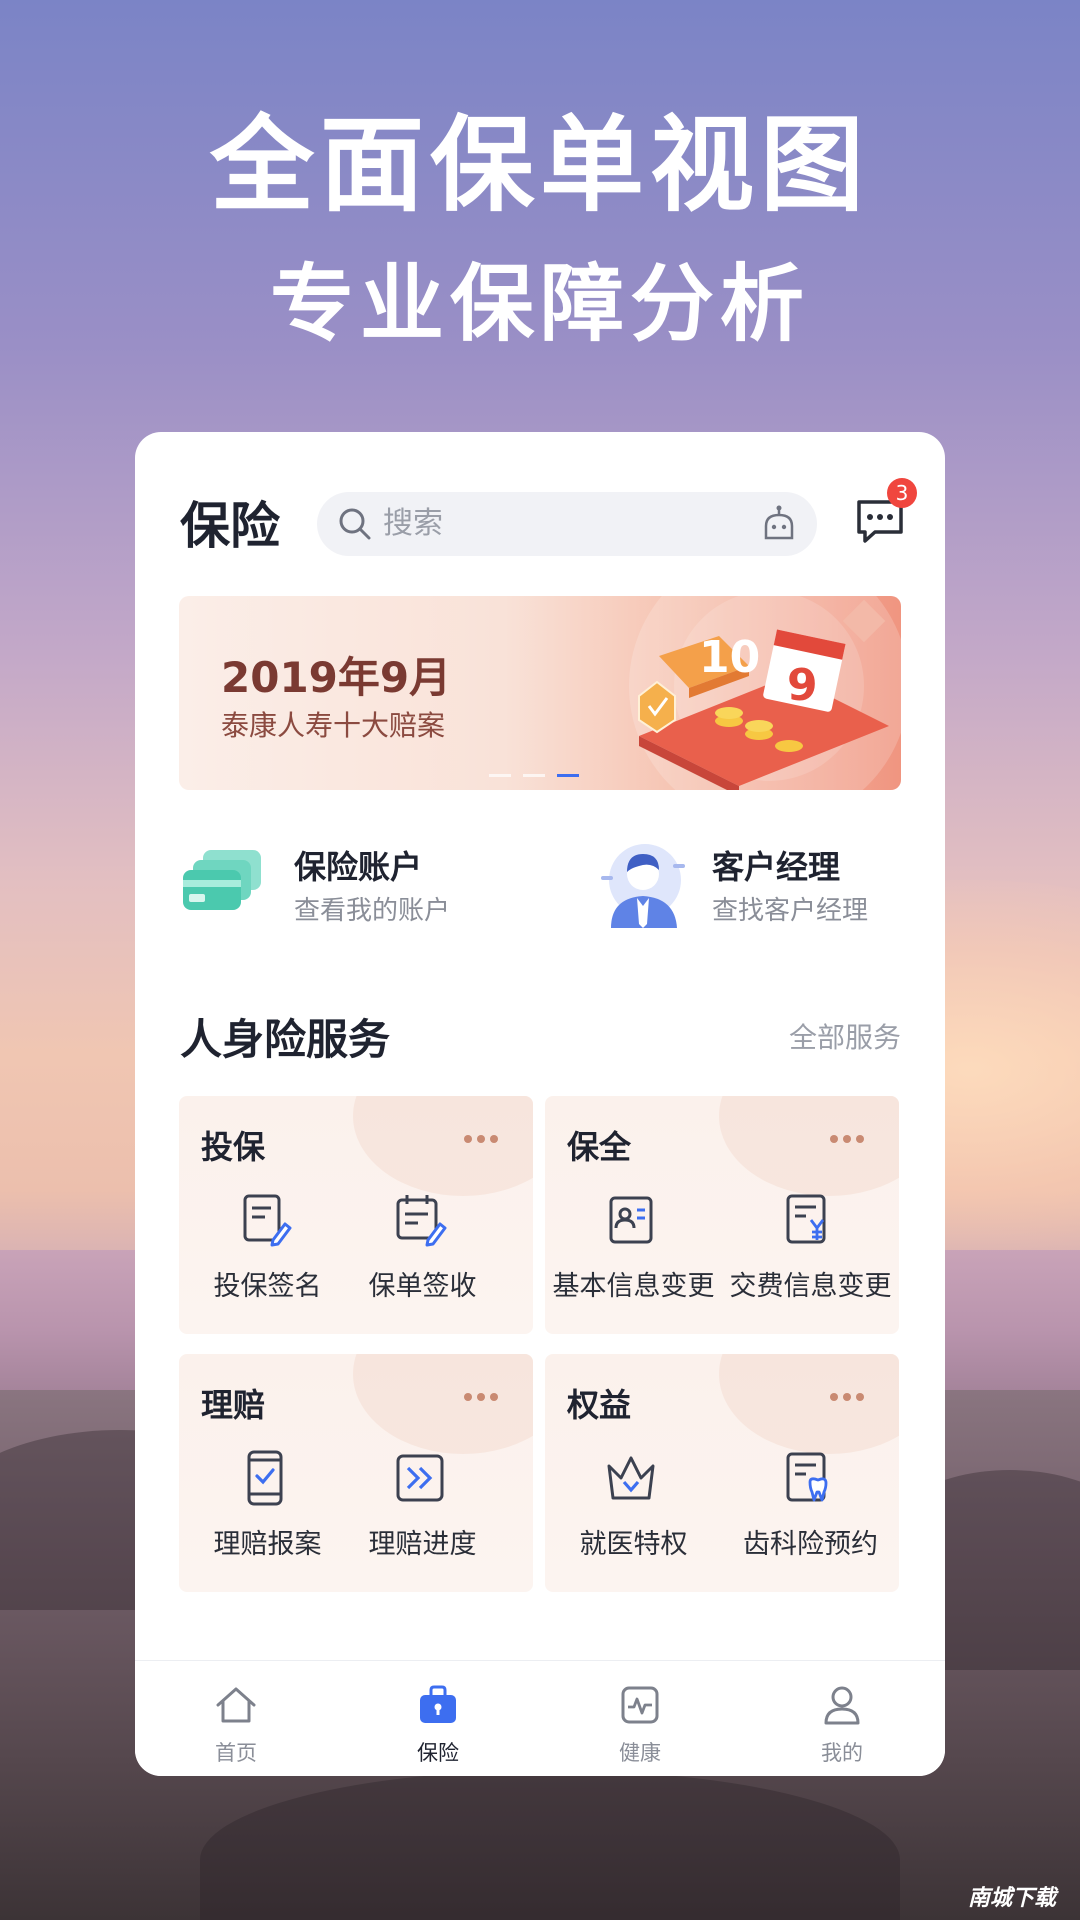  Describe the element at coordinates (810, 1510) in the screenshot. I see `service-item-dental-appointment: 齿科险预约` at that location.